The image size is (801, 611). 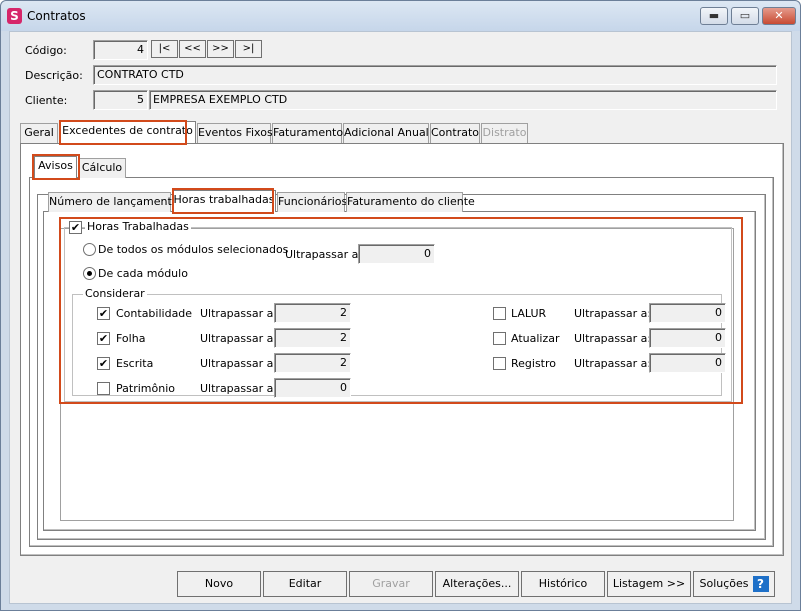 I want to click on nav-prev-button: <<, so click(x=192, y=49).